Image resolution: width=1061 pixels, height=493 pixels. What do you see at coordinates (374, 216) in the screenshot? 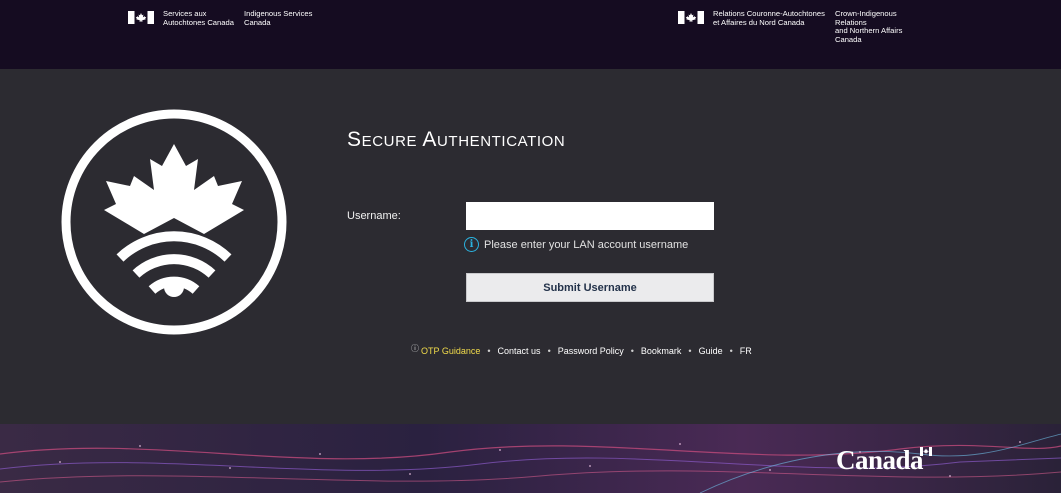
I see `username-label: Username:` at bounding box center [374, 216].